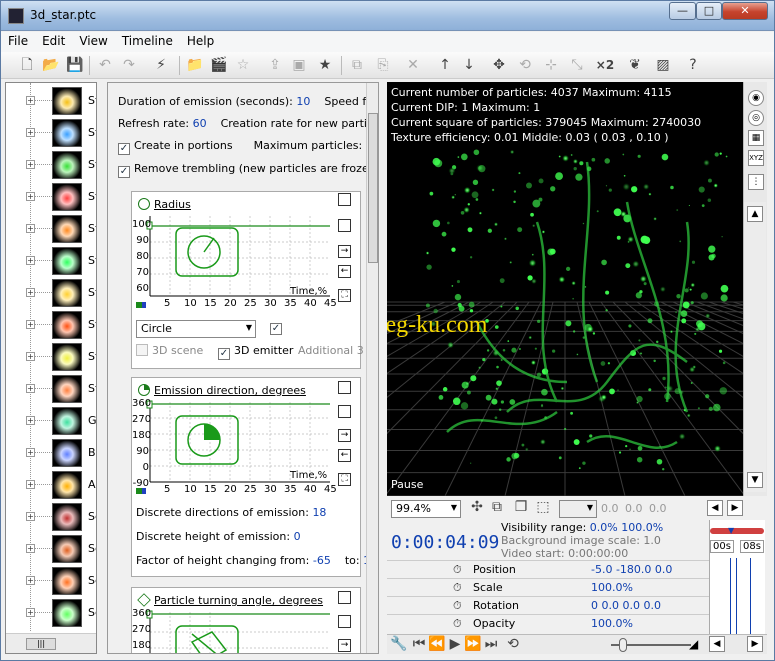 The image size is (775, 661). What do you see at coordinates (548, 605) in the screenshot?
I see `timeline-row: ⏱ Rotation 0 0.0 0.0 0.0` at bounding box center [548, 605].